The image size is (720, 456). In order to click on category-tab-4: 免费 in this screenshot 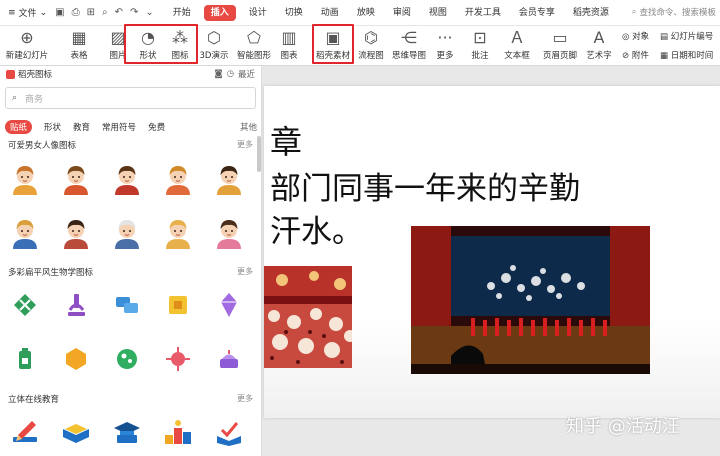, I will do `click(156, 127)`.